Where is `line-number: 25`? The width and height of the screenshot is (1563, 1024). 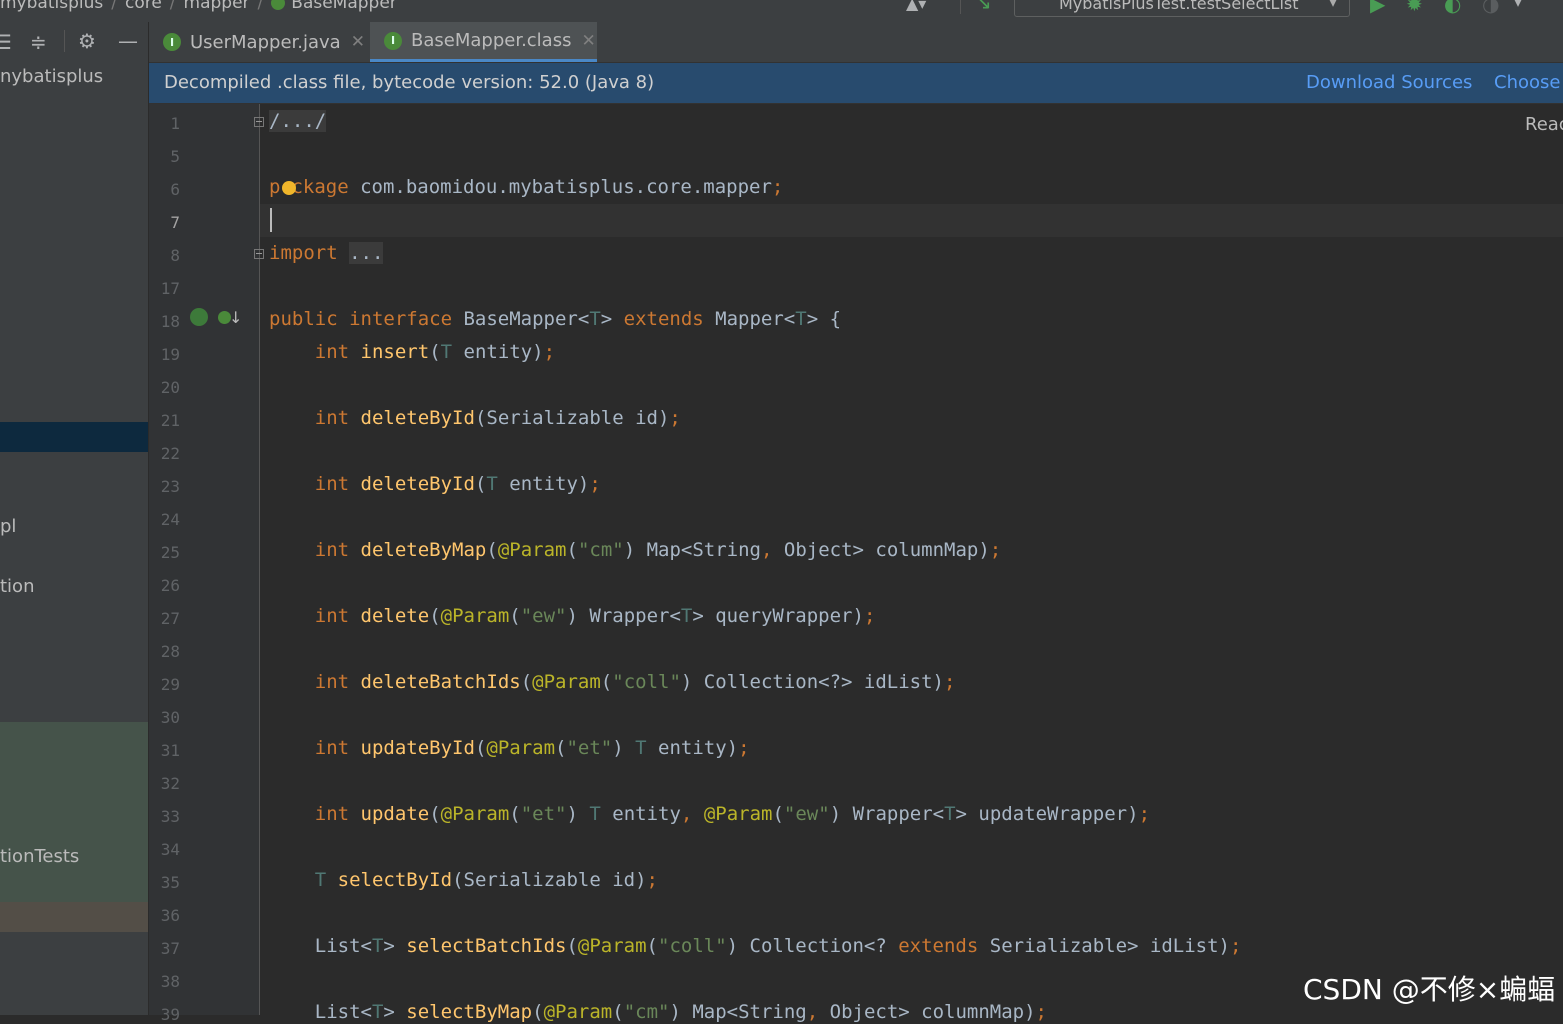 line-number: 25 is located at coordinates (164, 552).